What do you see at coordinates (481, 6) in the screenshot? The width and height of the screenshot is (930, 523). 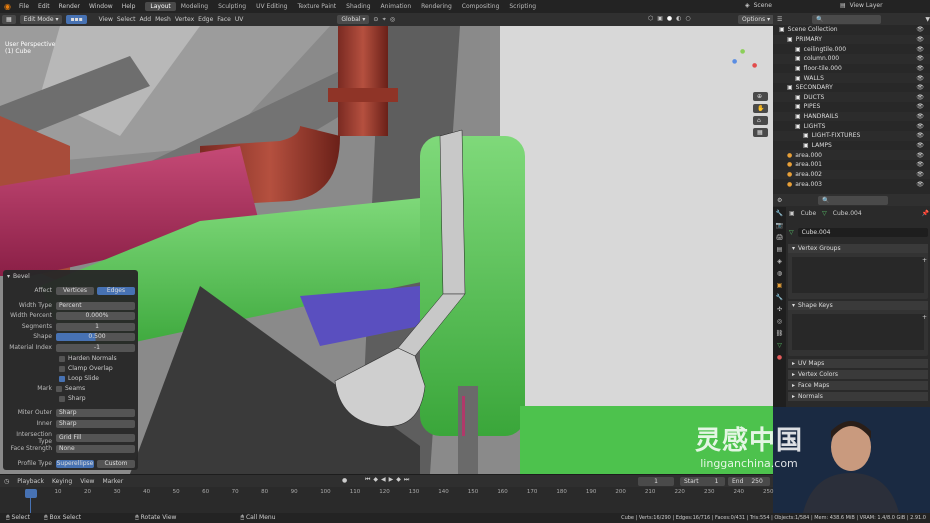 I see `tab-compositing: Compositing` at bounding box center [481, 6].